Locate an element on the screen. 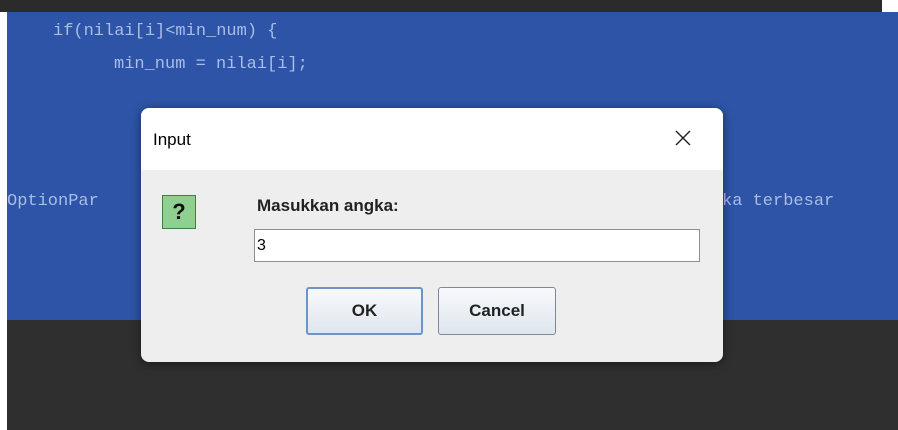 This screenshot has width=898, height=430. code-line: if(nilai[i]<min_num) { is located at coordinates (165, 31).